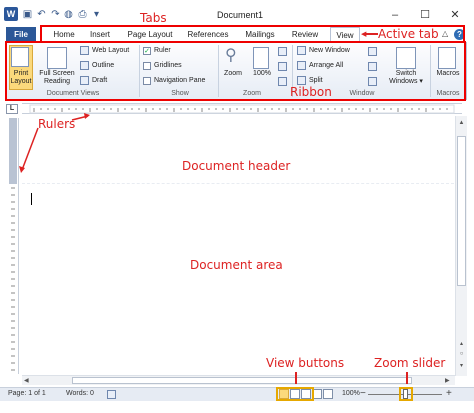  I want to click on customize-icon: ▾, so click(96, 14).